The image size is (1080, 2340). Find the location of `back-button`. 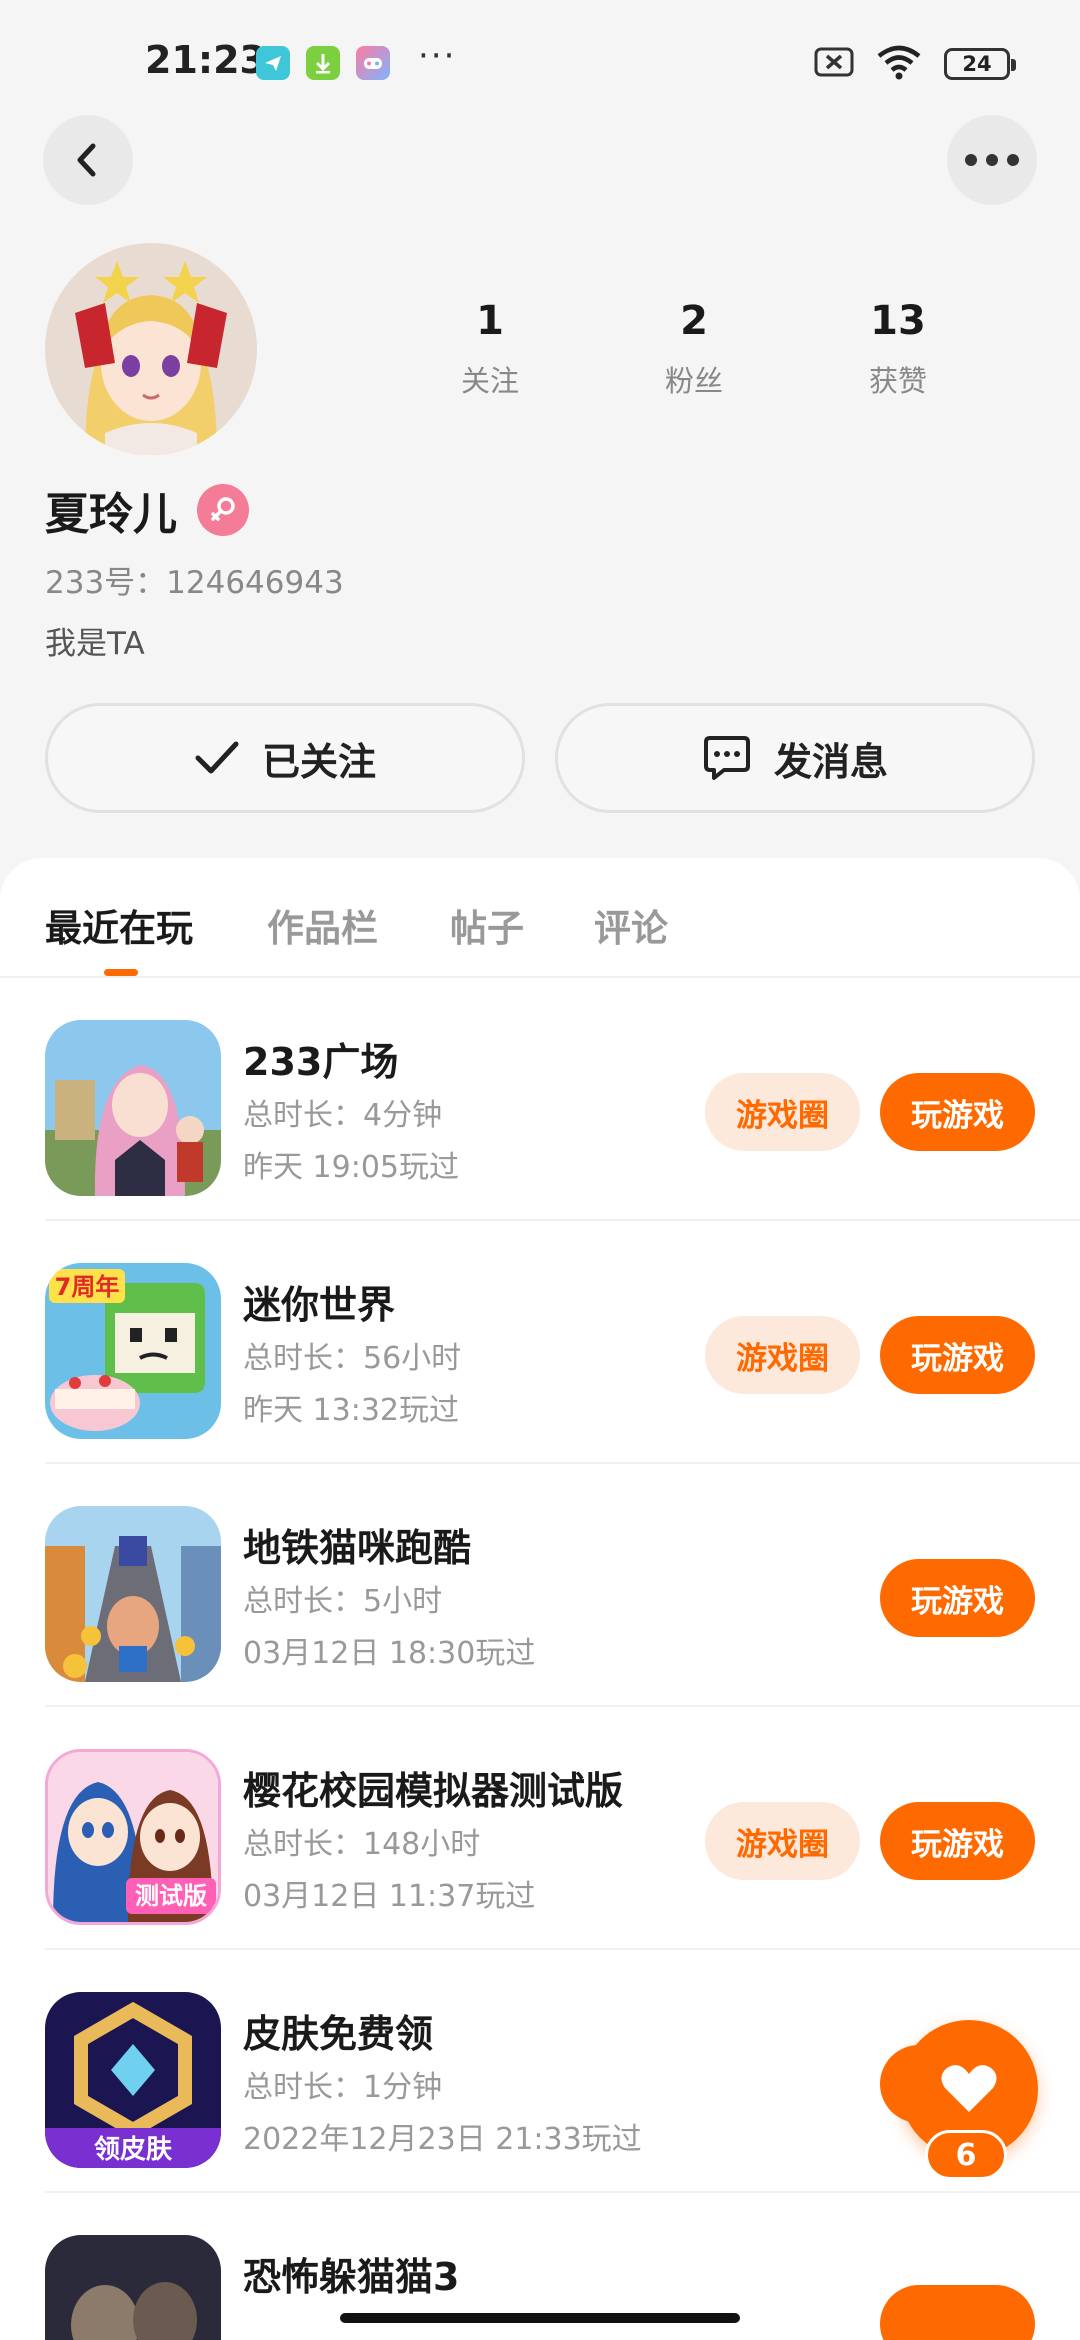

back-button is located at coordinates (88, 160).